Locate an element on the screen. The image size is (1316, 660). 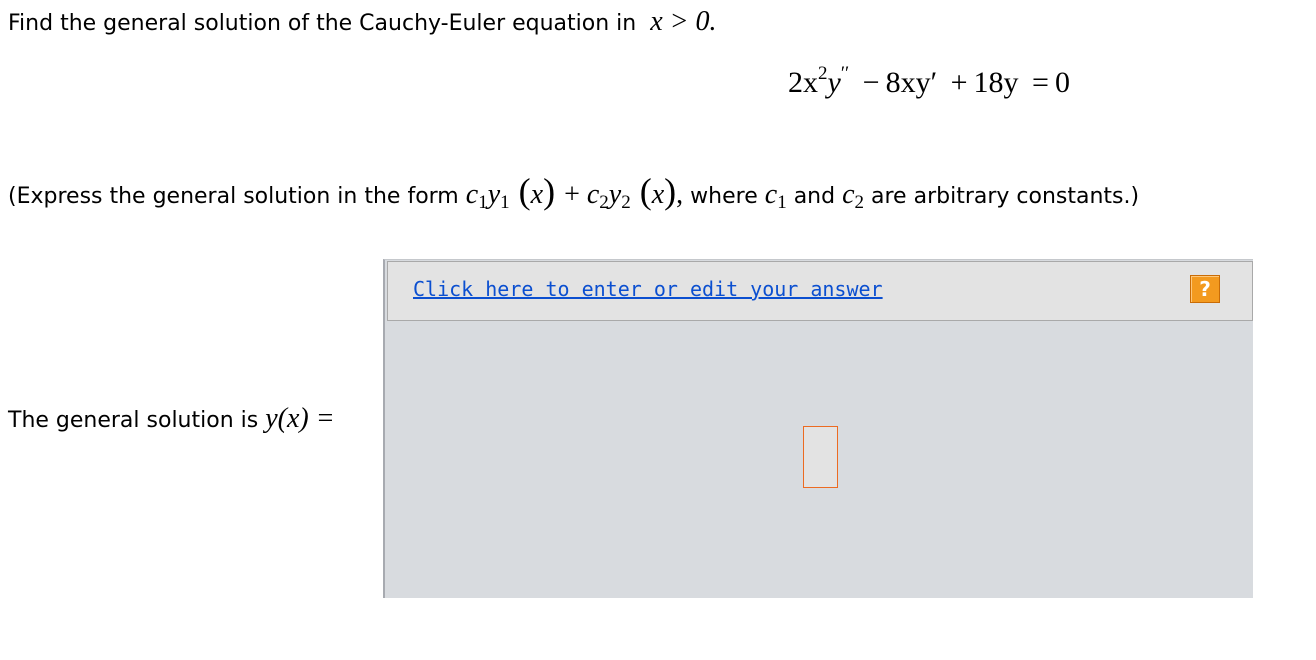
eq-op2: + is located at coordinates (959, 82).